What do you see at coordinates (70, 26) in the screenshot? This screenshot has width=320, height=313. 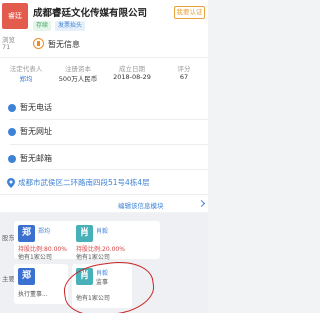 I see `invoice-badge: 发票抬头` at bounding box center [70, 26].